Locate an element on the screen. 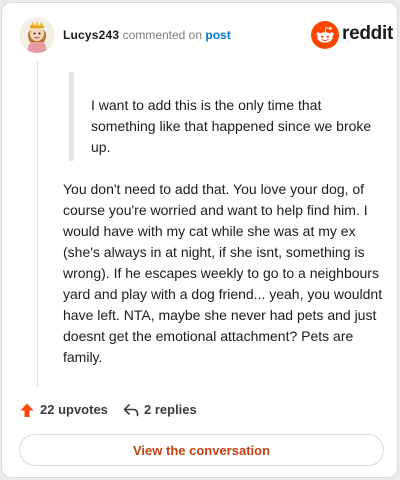 This screenshot has width=400, height=480. upvotes-label: 22 upvotes is located at coordinates (74, 409).